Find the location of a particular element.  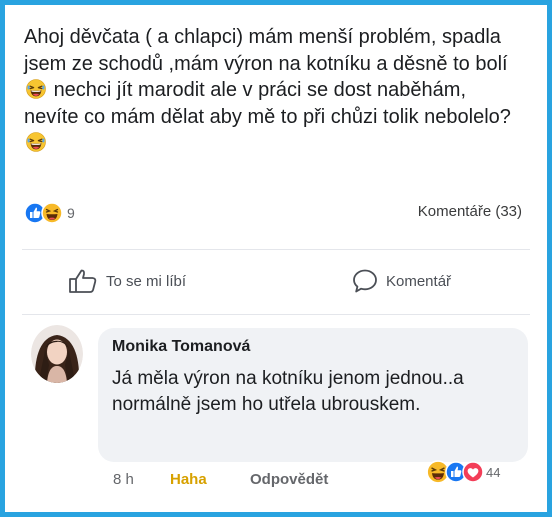

post-reactions: 9 is located at coordinates (49, 213).